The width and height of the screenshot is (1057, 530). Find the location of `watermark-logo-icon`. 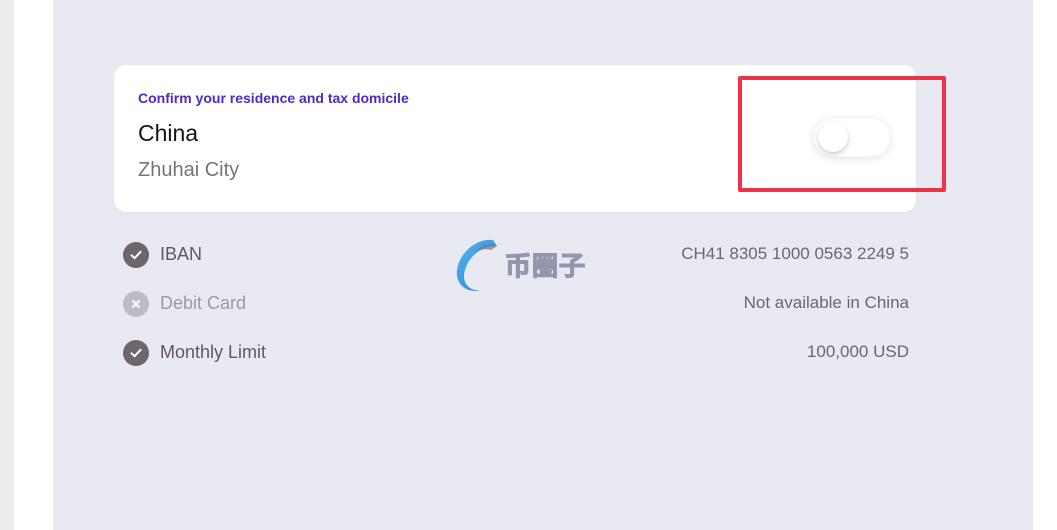

watermark-logo-icon is located at coordinates (476, 265).